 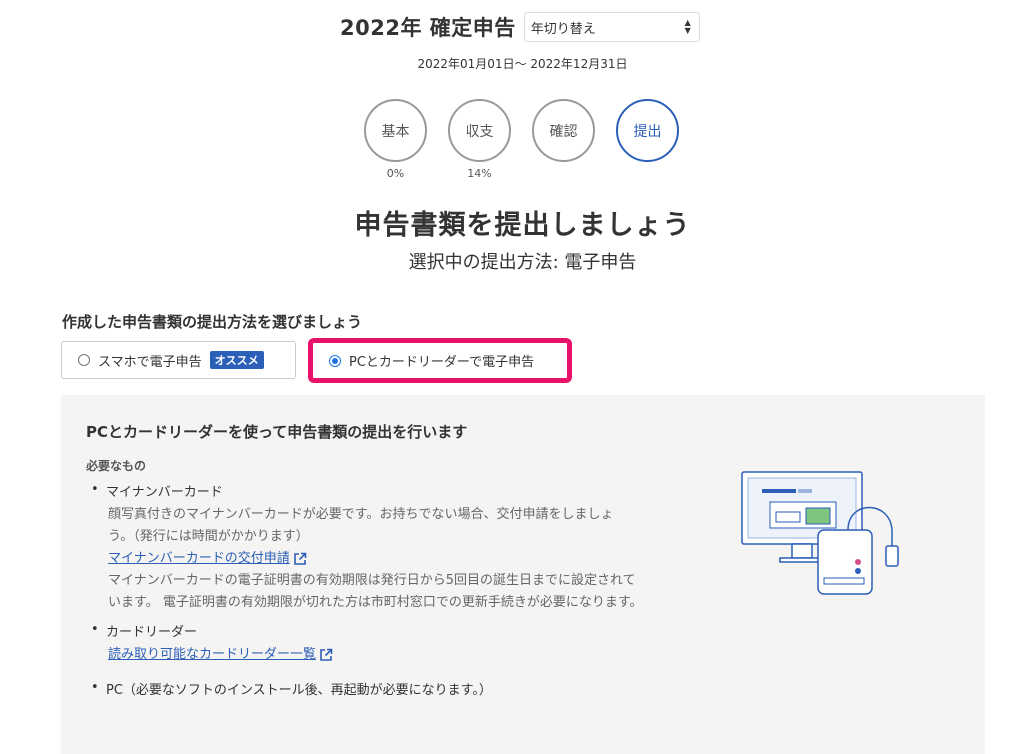 What do you see at coordinates (395, 173) in the screenshot?
I see `step-percent: 0%` at bounding box center [395, 173].